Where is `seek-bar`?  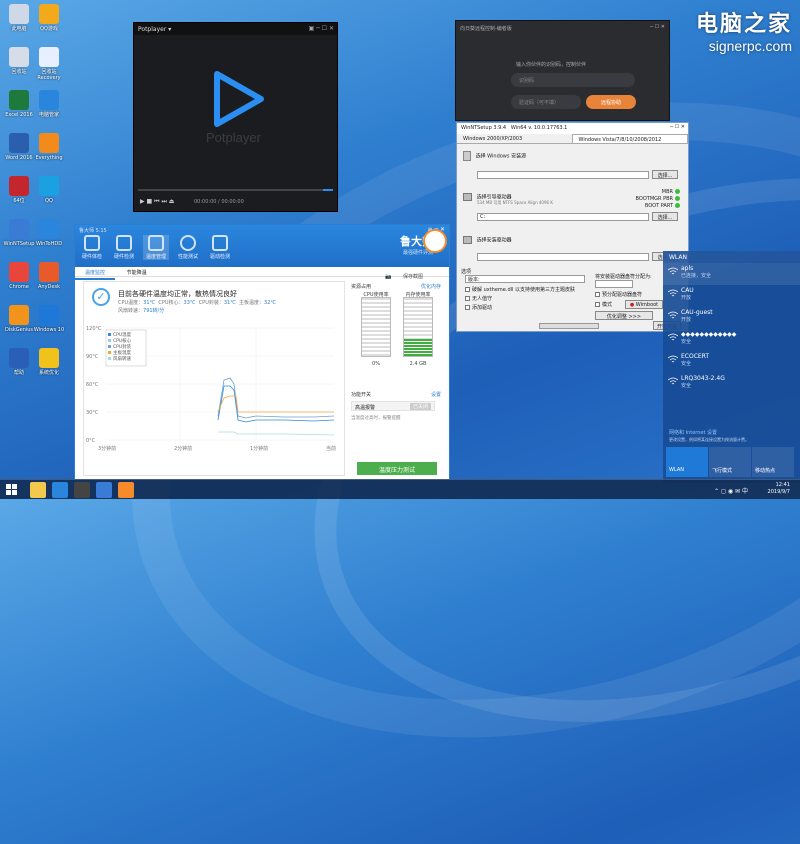 seek-bar is located at coordinates (235, 190).